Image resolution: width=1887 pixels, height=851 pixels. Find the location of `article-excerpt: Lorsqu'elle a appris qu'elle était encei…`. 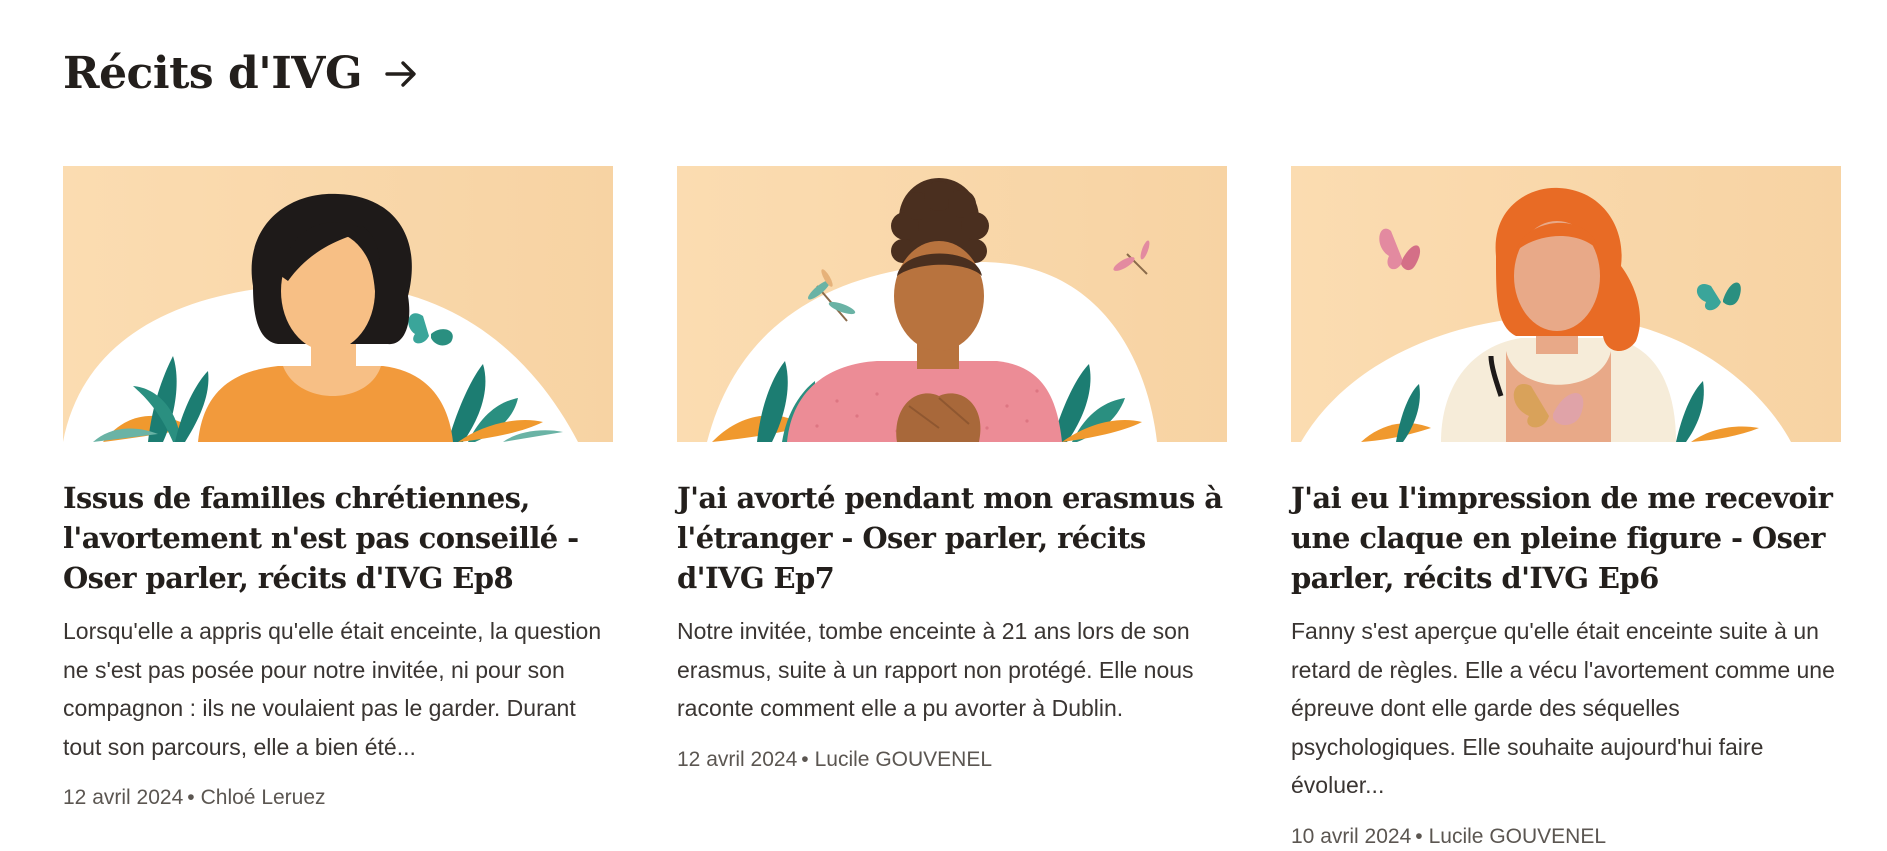

article-excerpt: Lorsqu'elle a appris qu'elle était encei… is located at coordinates (332, 689).